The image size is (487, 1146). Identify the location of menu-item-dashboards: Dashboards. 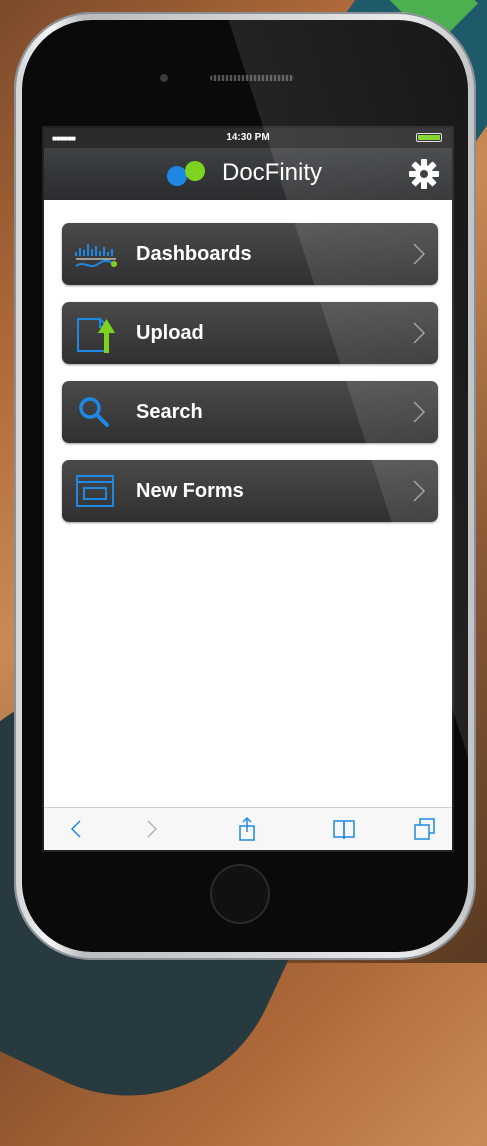
(250, 254).